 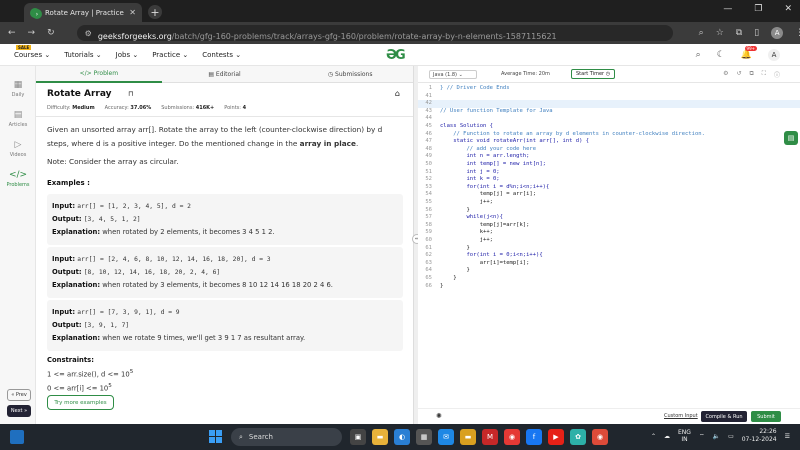 What do you see at coordinates (609, 271) in the screenshot?
I see `code-line: 64 }` at bounding box center [609, 271].